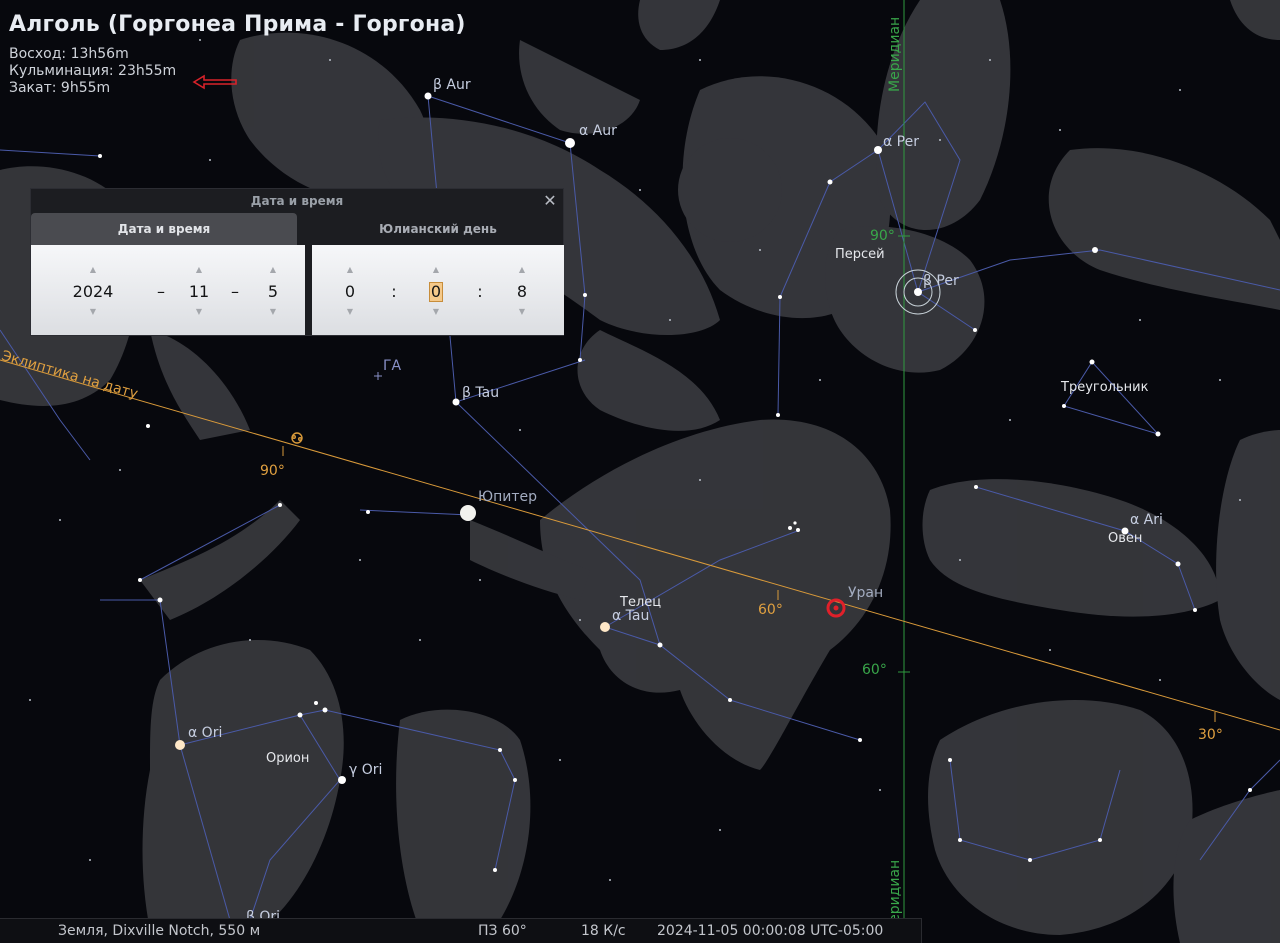  Describe the element at coordinates (378, 376) in the screenshot. I see `galactic-anticenter-marker` at that location.